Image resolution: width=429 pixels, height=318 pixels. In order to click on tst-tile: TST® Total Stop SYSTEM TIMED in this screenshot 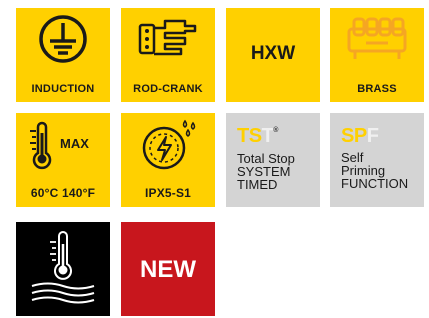, I will do `click(273, 160)`.